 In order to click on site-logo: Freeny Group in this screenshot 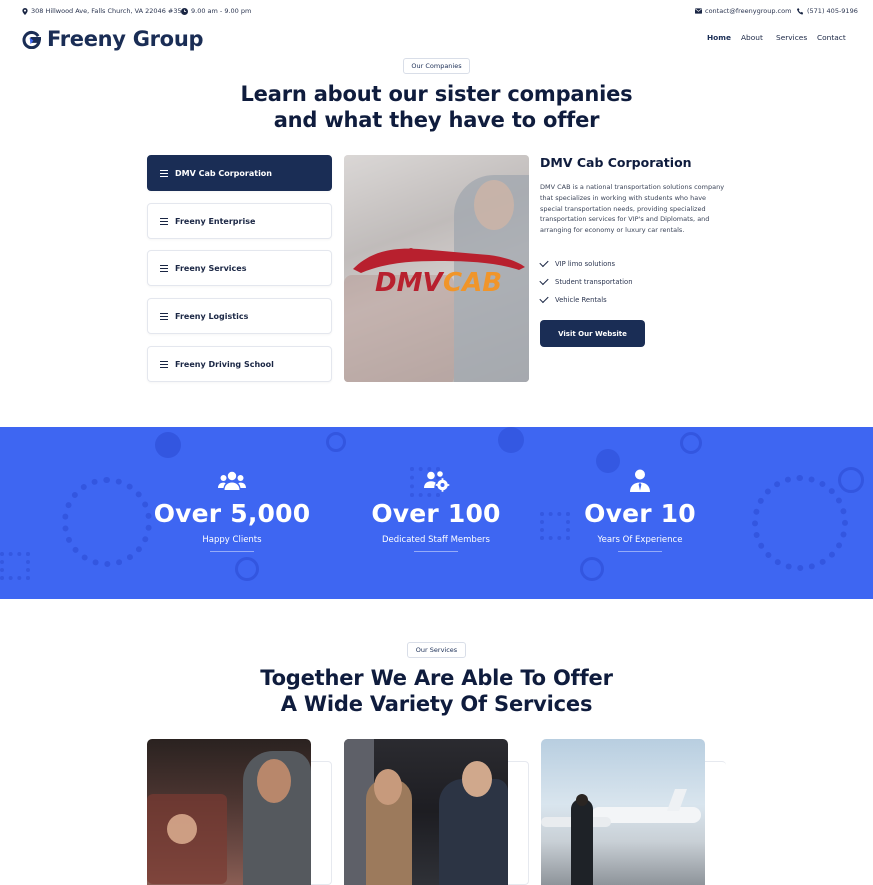, I will do `click(113, 39)`.